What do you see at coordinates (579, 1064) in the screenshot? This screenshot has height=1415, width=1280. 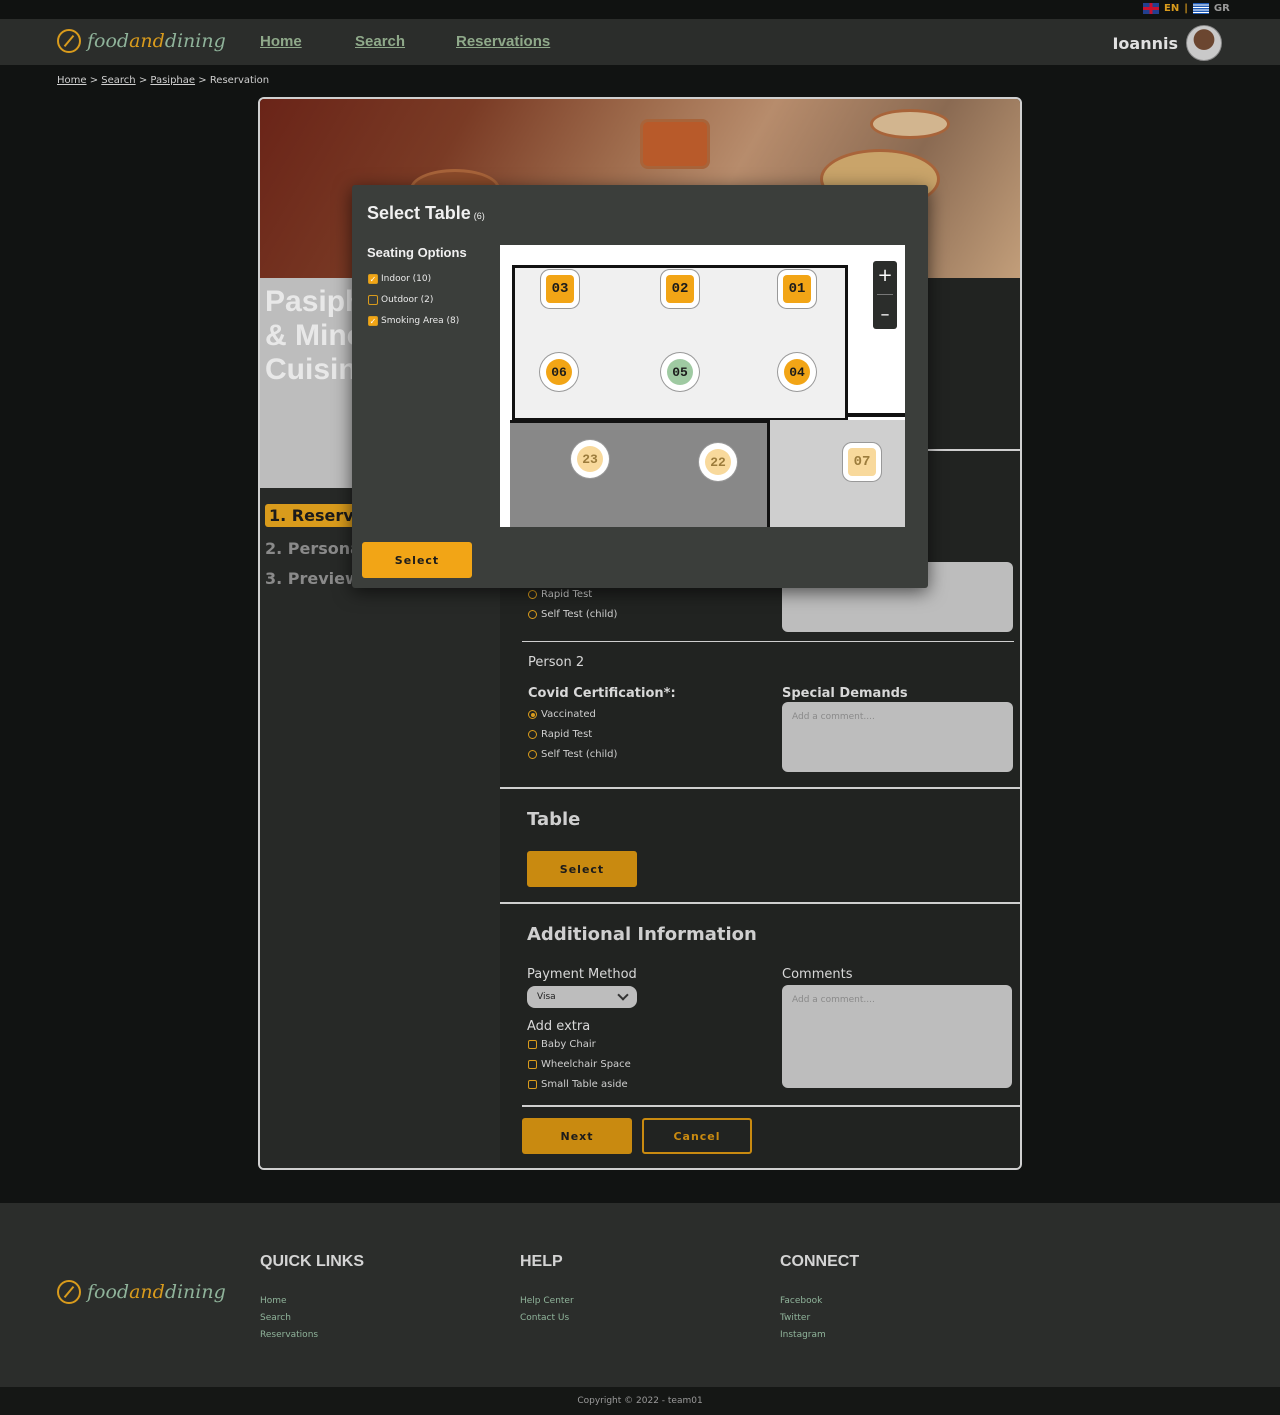 I see `extra-wheelchair: Wheelchair Space` at bounding box center [579, 1064].